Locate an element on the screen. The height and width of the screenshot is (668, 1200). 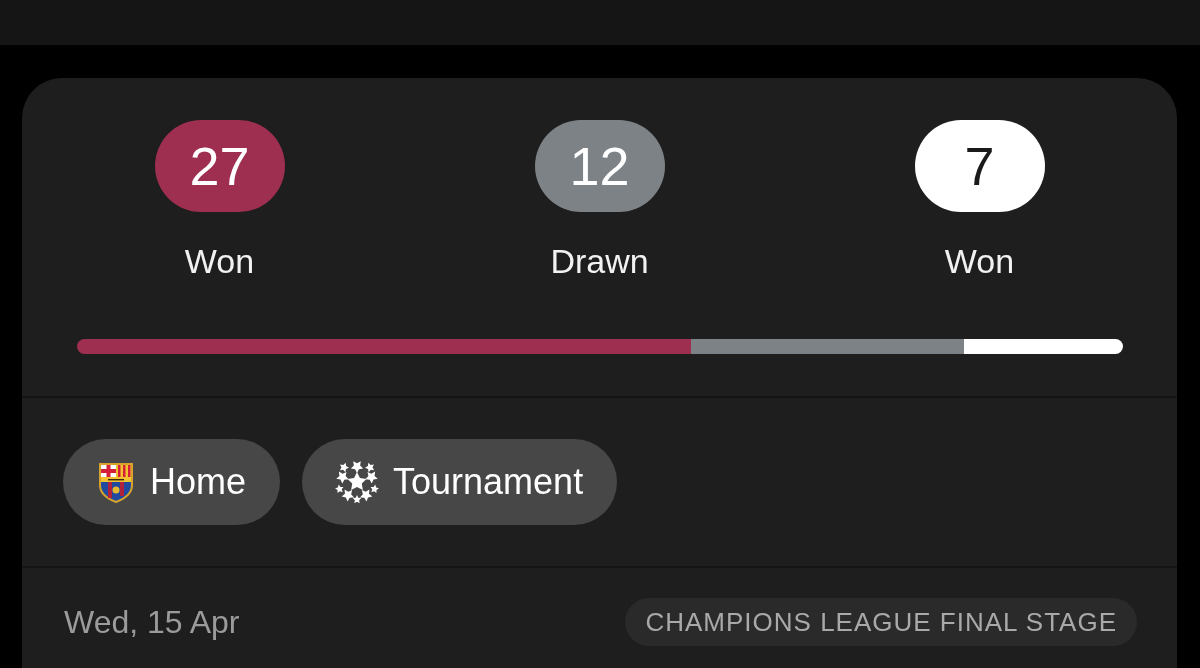
result-count: 27 is located at coordinates (219, 166).